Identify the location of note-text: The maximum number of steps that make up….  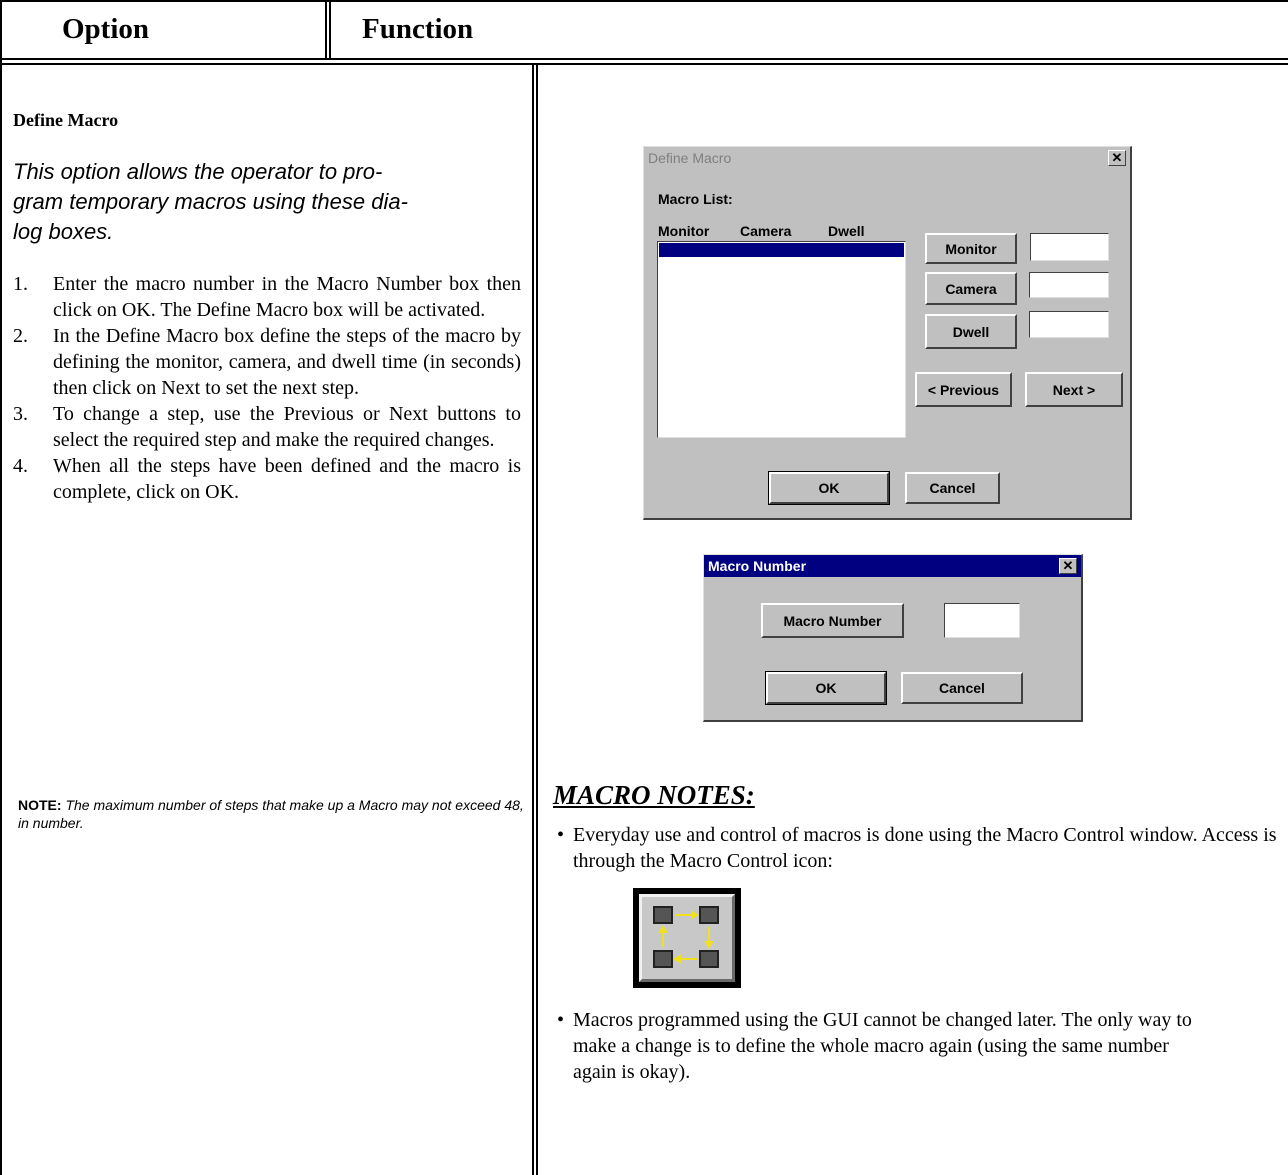
(271, 814).